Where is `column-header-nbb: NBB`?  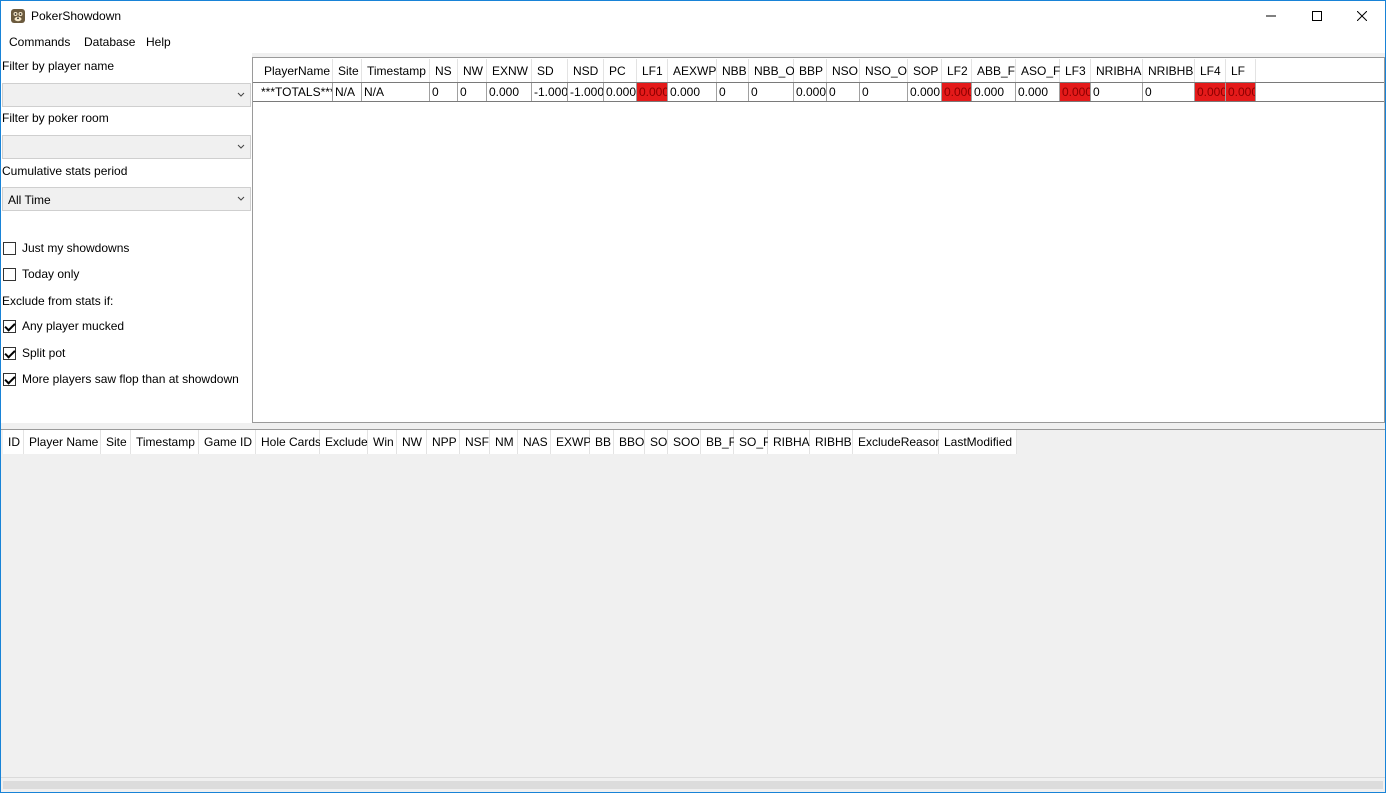
column-header-nbb: NBB is located at coordinates (733, 71).